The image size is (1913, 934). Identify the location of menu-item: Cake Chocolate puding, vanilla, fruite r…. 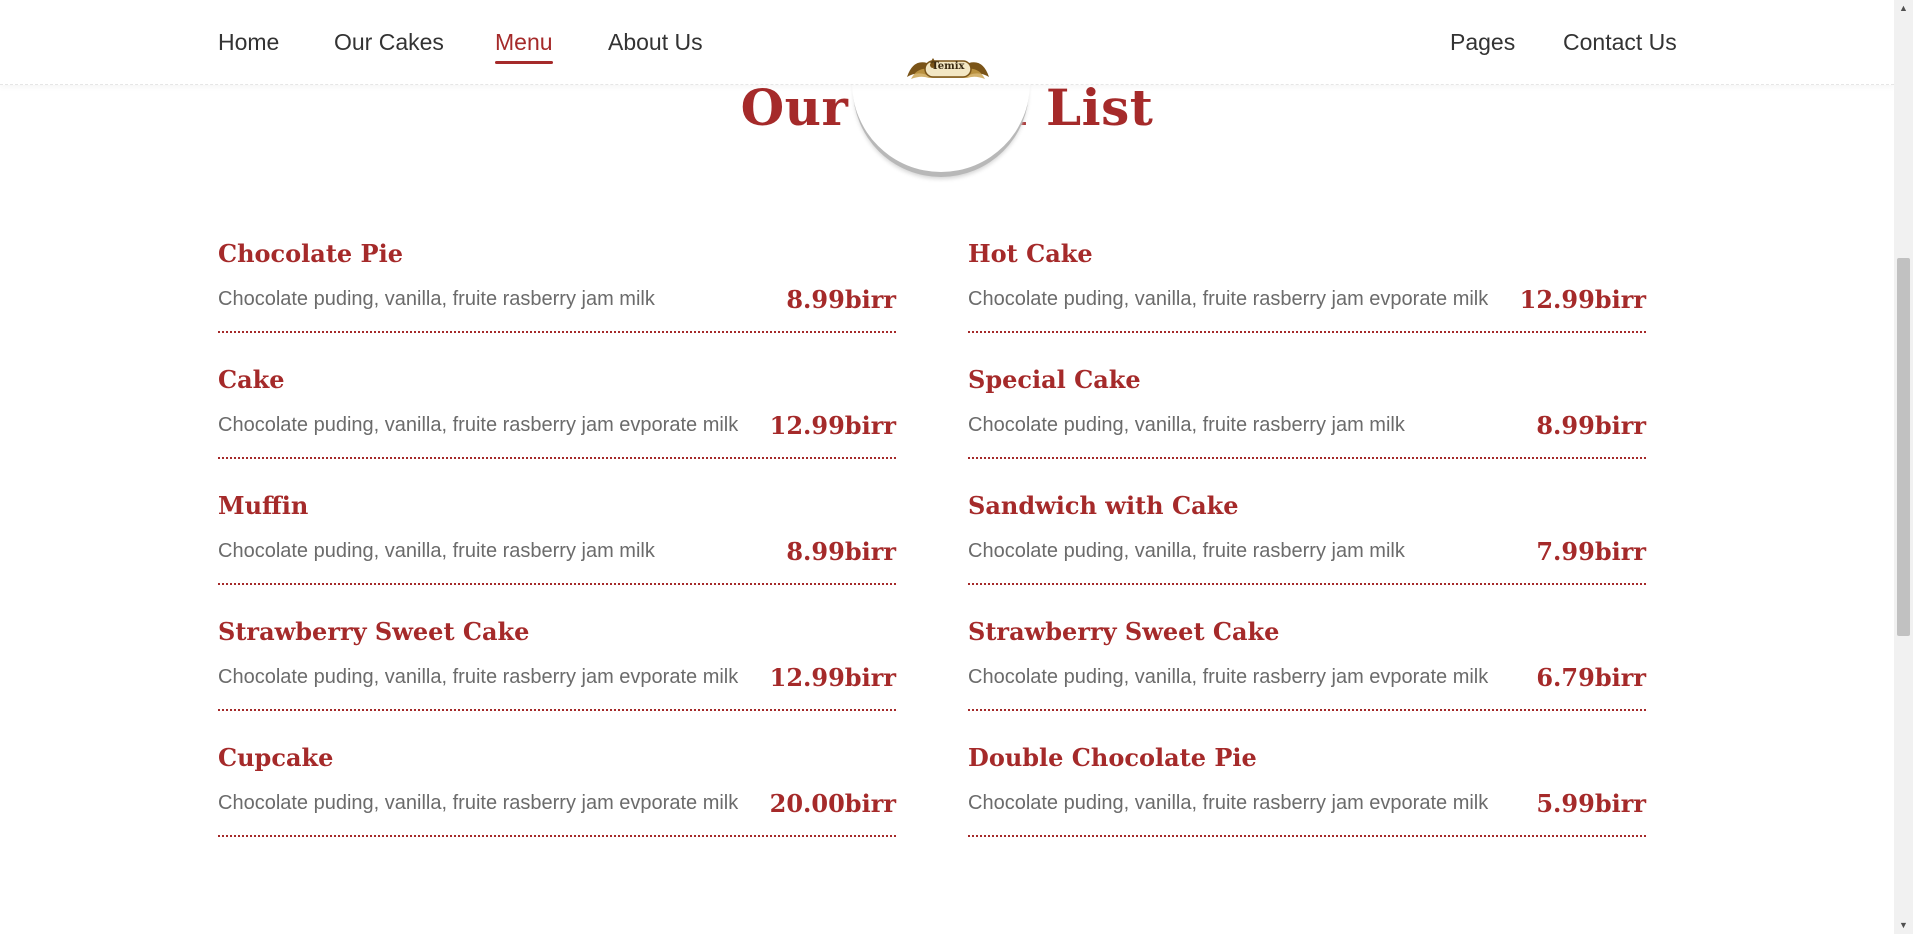
(557, 428).